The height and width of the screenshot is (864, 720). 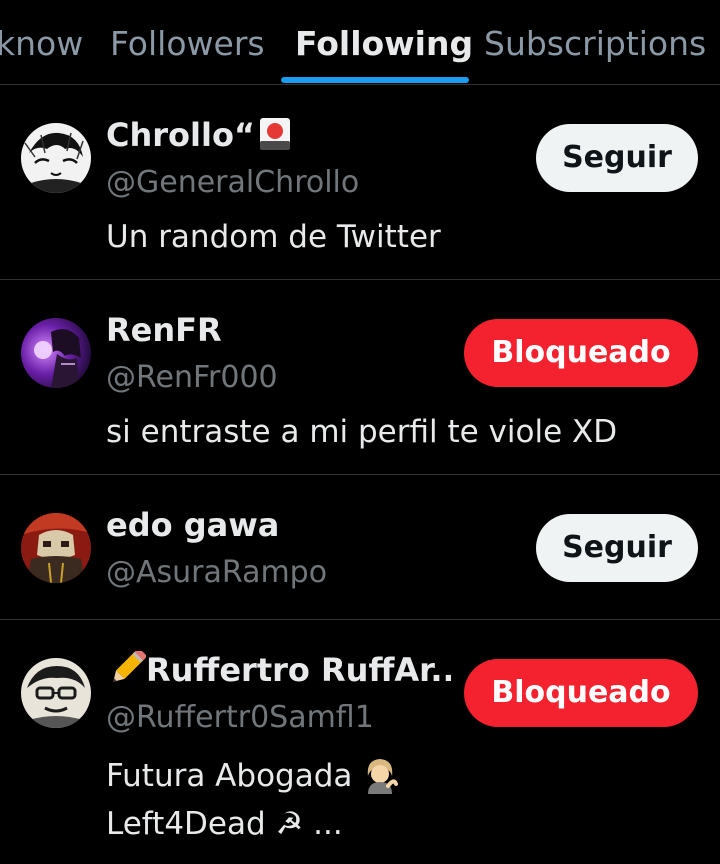 What do you see at coordinates (233, 182) in the screenshot?
I see `user-handle: @GeneralChrollo` at bounding box center [233, 182].